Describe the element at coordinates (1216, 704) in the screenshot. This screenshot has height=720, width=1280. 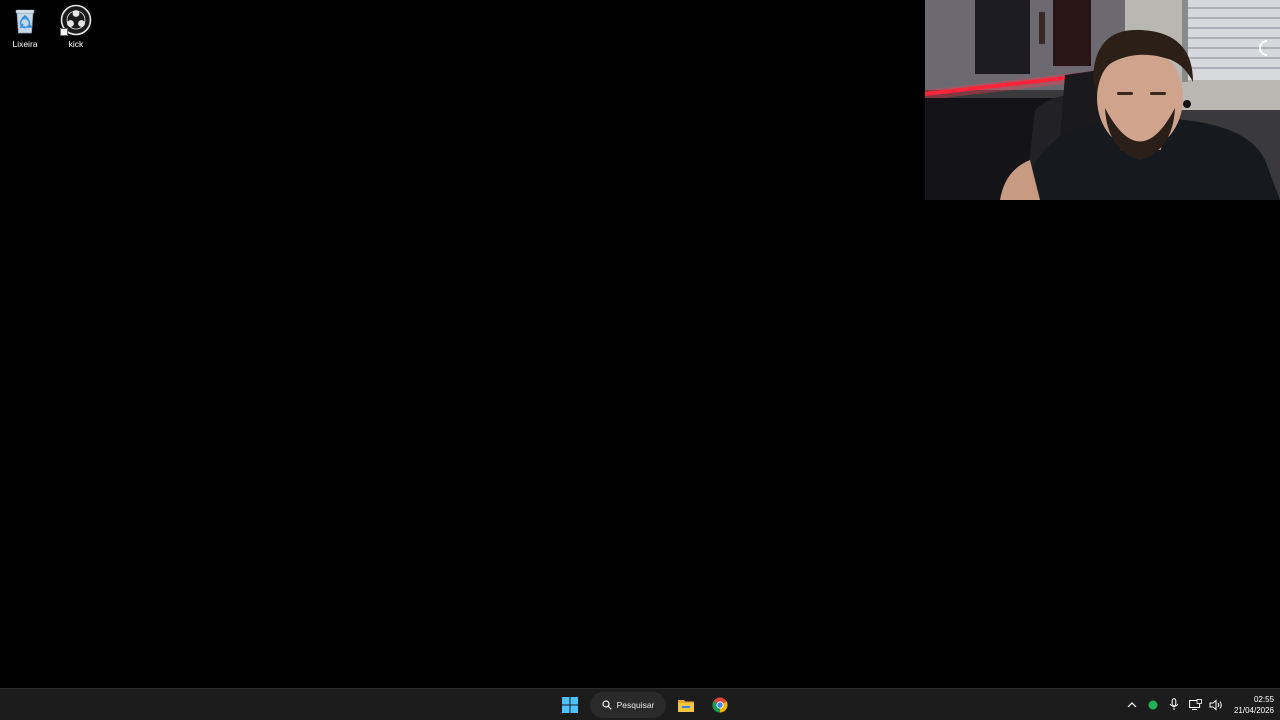
I see `speaker-icon` at that location.